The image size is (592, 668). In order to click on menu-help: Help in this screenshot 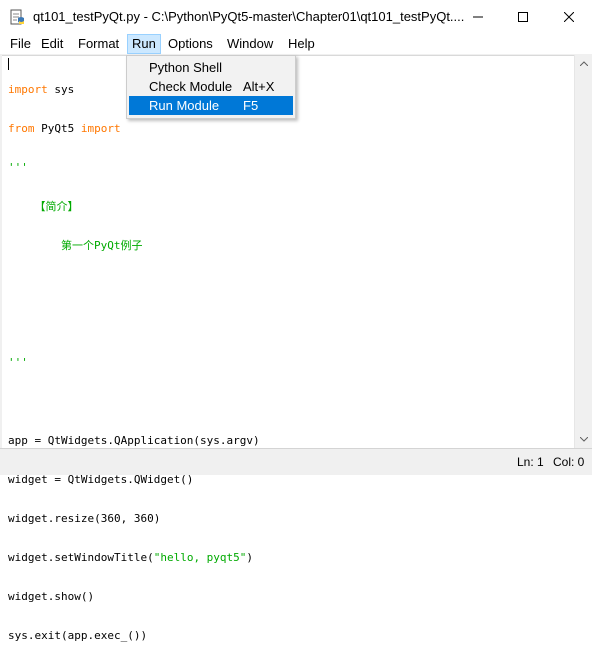, I will do `click(301, 44)`.